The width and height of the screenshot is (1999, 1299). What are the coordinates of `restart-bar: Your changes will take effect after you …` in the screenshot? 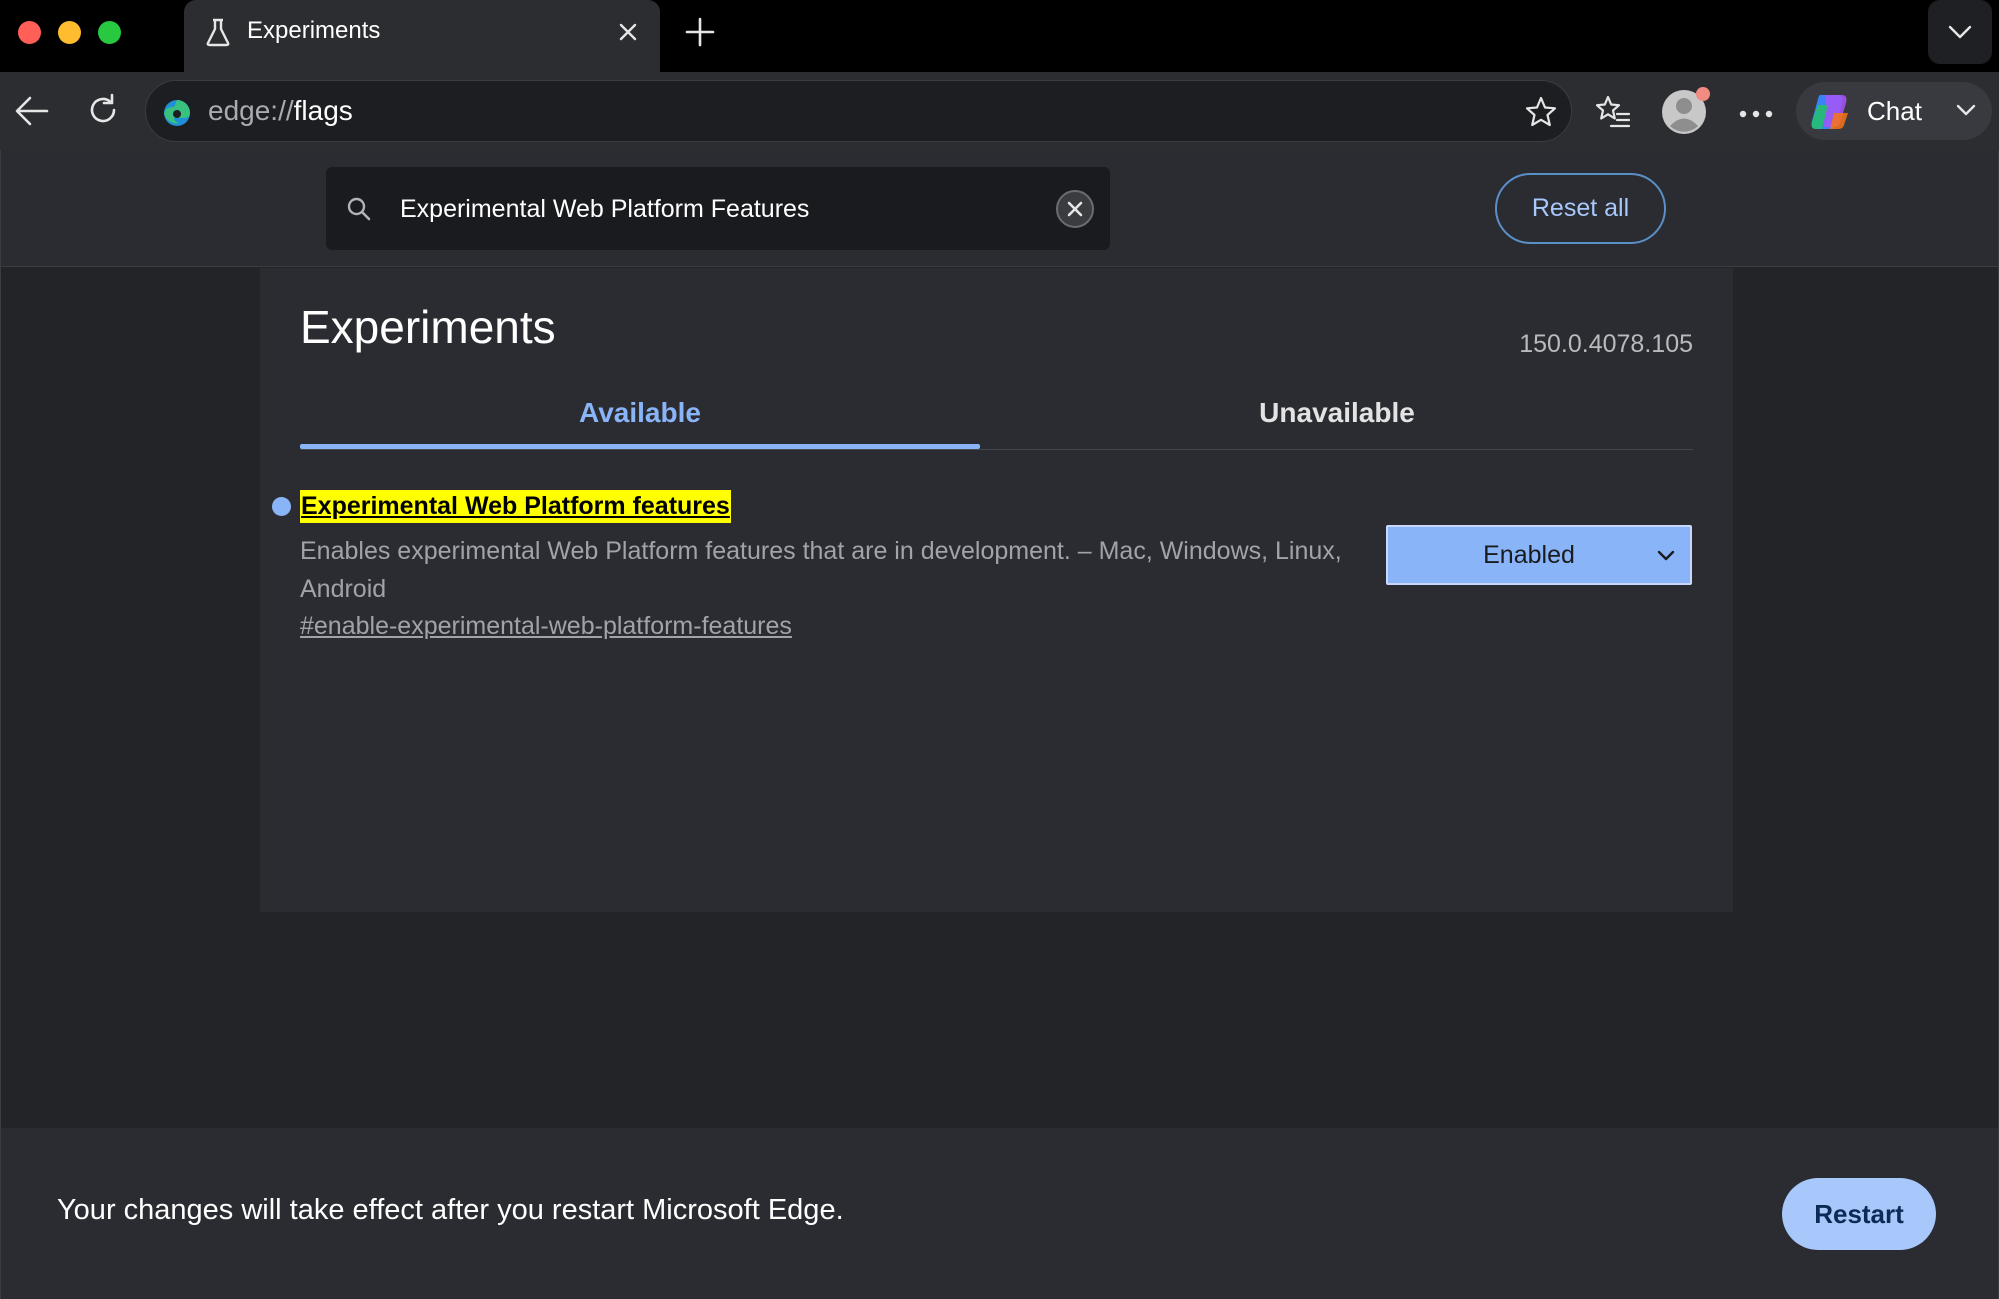 It's located at (999, 1213).